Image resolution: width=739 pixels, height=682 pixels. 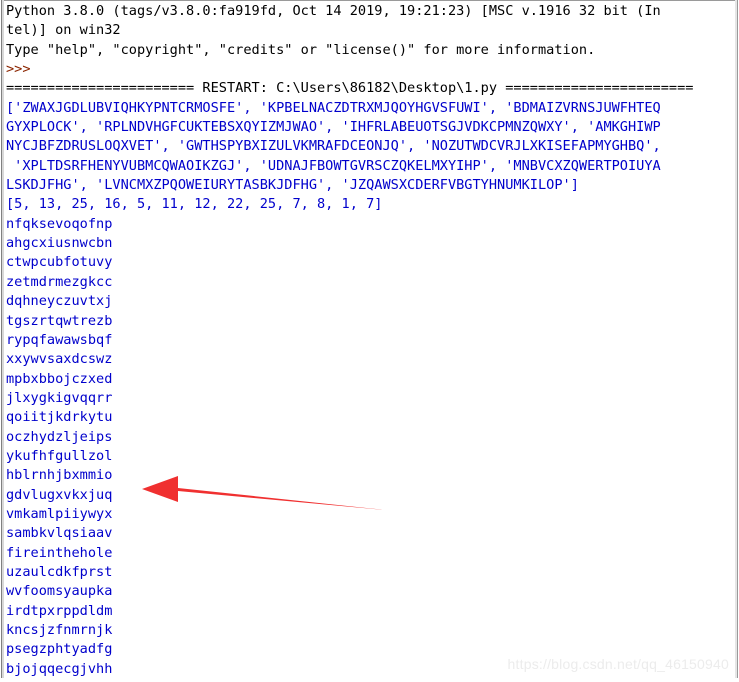 I want to click on decoded-word-line: irdtpxrppdldm, so click(x=59, y=610).